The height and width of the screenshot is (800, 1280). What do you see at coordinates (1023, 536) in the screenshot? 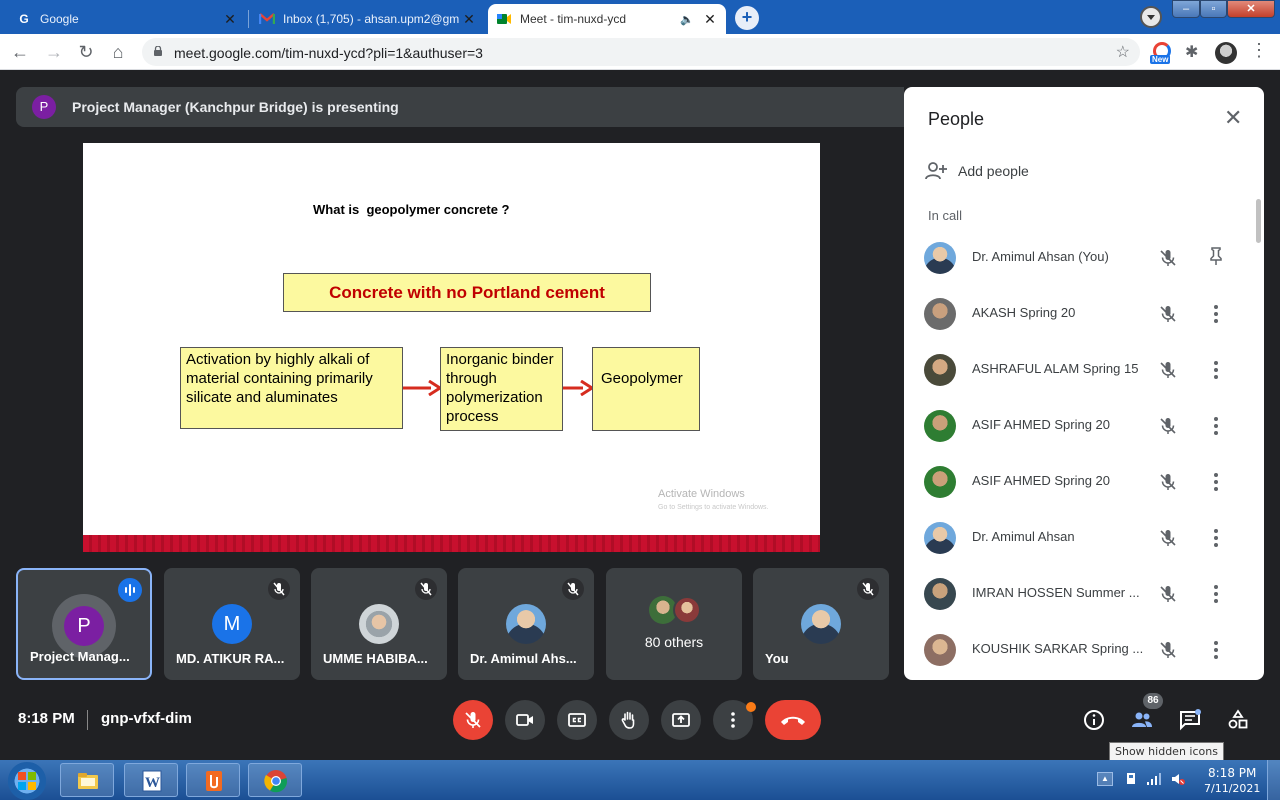
I see `participant-name: Dr. Amimul Ahsan` at bounding box center [1023, 536].